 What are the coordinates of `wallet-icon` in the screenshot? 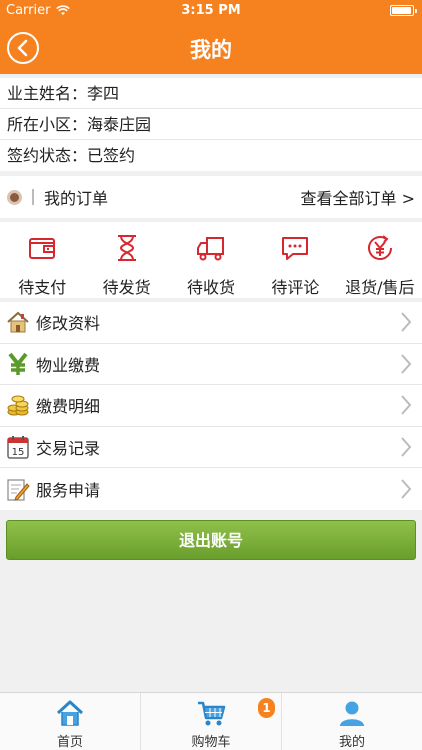 It's located at (42, 248).